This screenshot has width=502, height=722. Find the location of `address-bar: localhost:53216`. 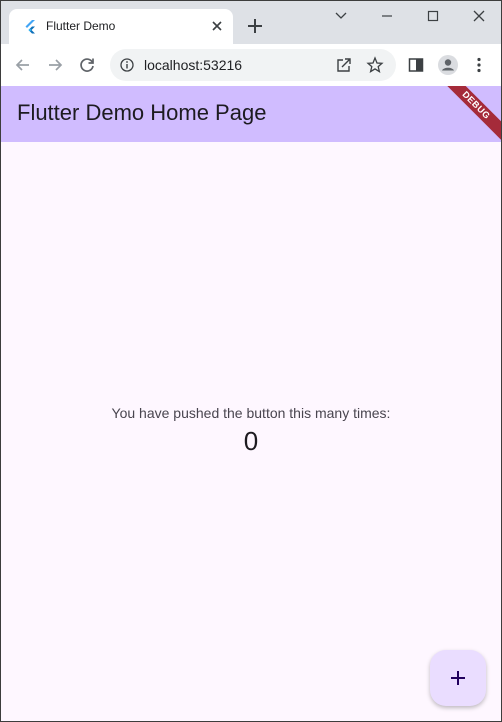

address-bar: localhost:53216 is located at coordinates (253, 65).